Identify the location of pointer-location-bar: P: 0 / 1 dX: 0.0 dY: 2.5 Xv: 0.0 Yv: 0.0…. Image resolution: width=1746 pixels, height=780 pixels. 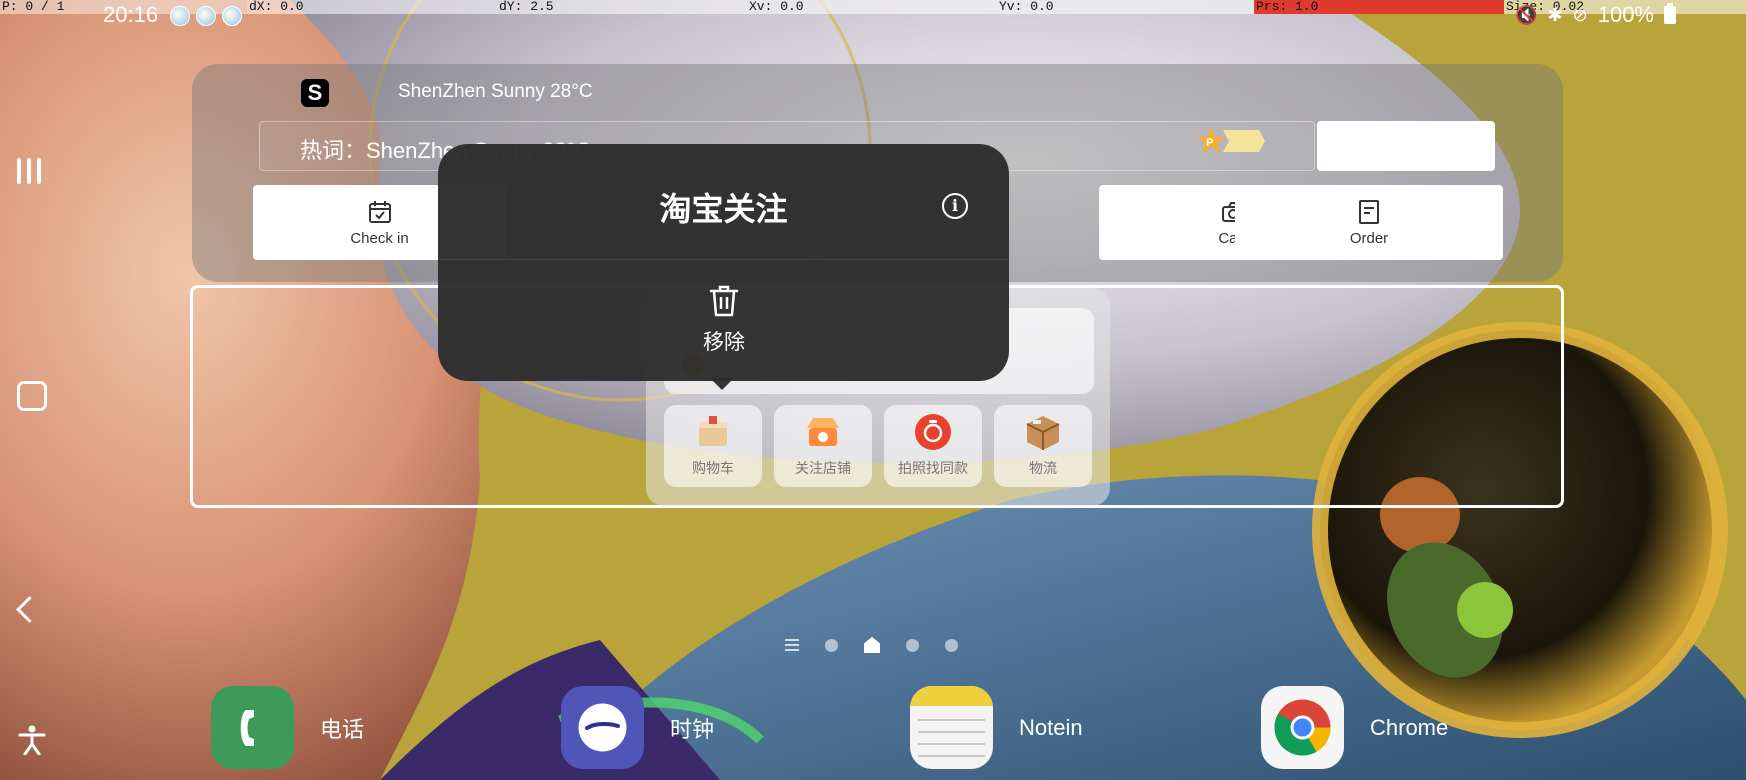
(873, 7).